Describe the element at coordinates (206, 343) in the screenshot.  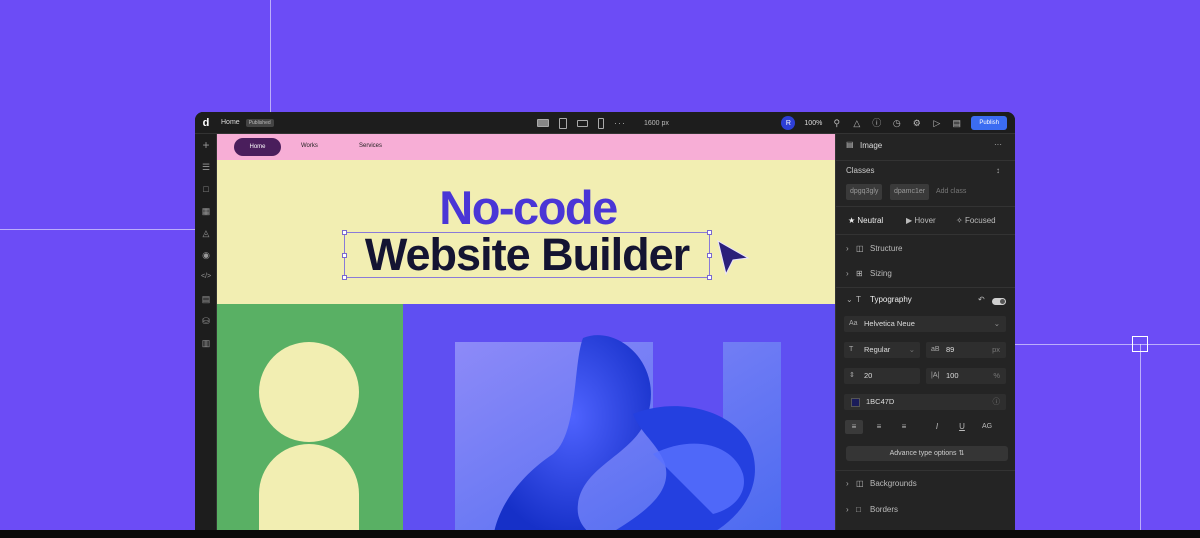
I see `apps-icon: ▥` at that location.